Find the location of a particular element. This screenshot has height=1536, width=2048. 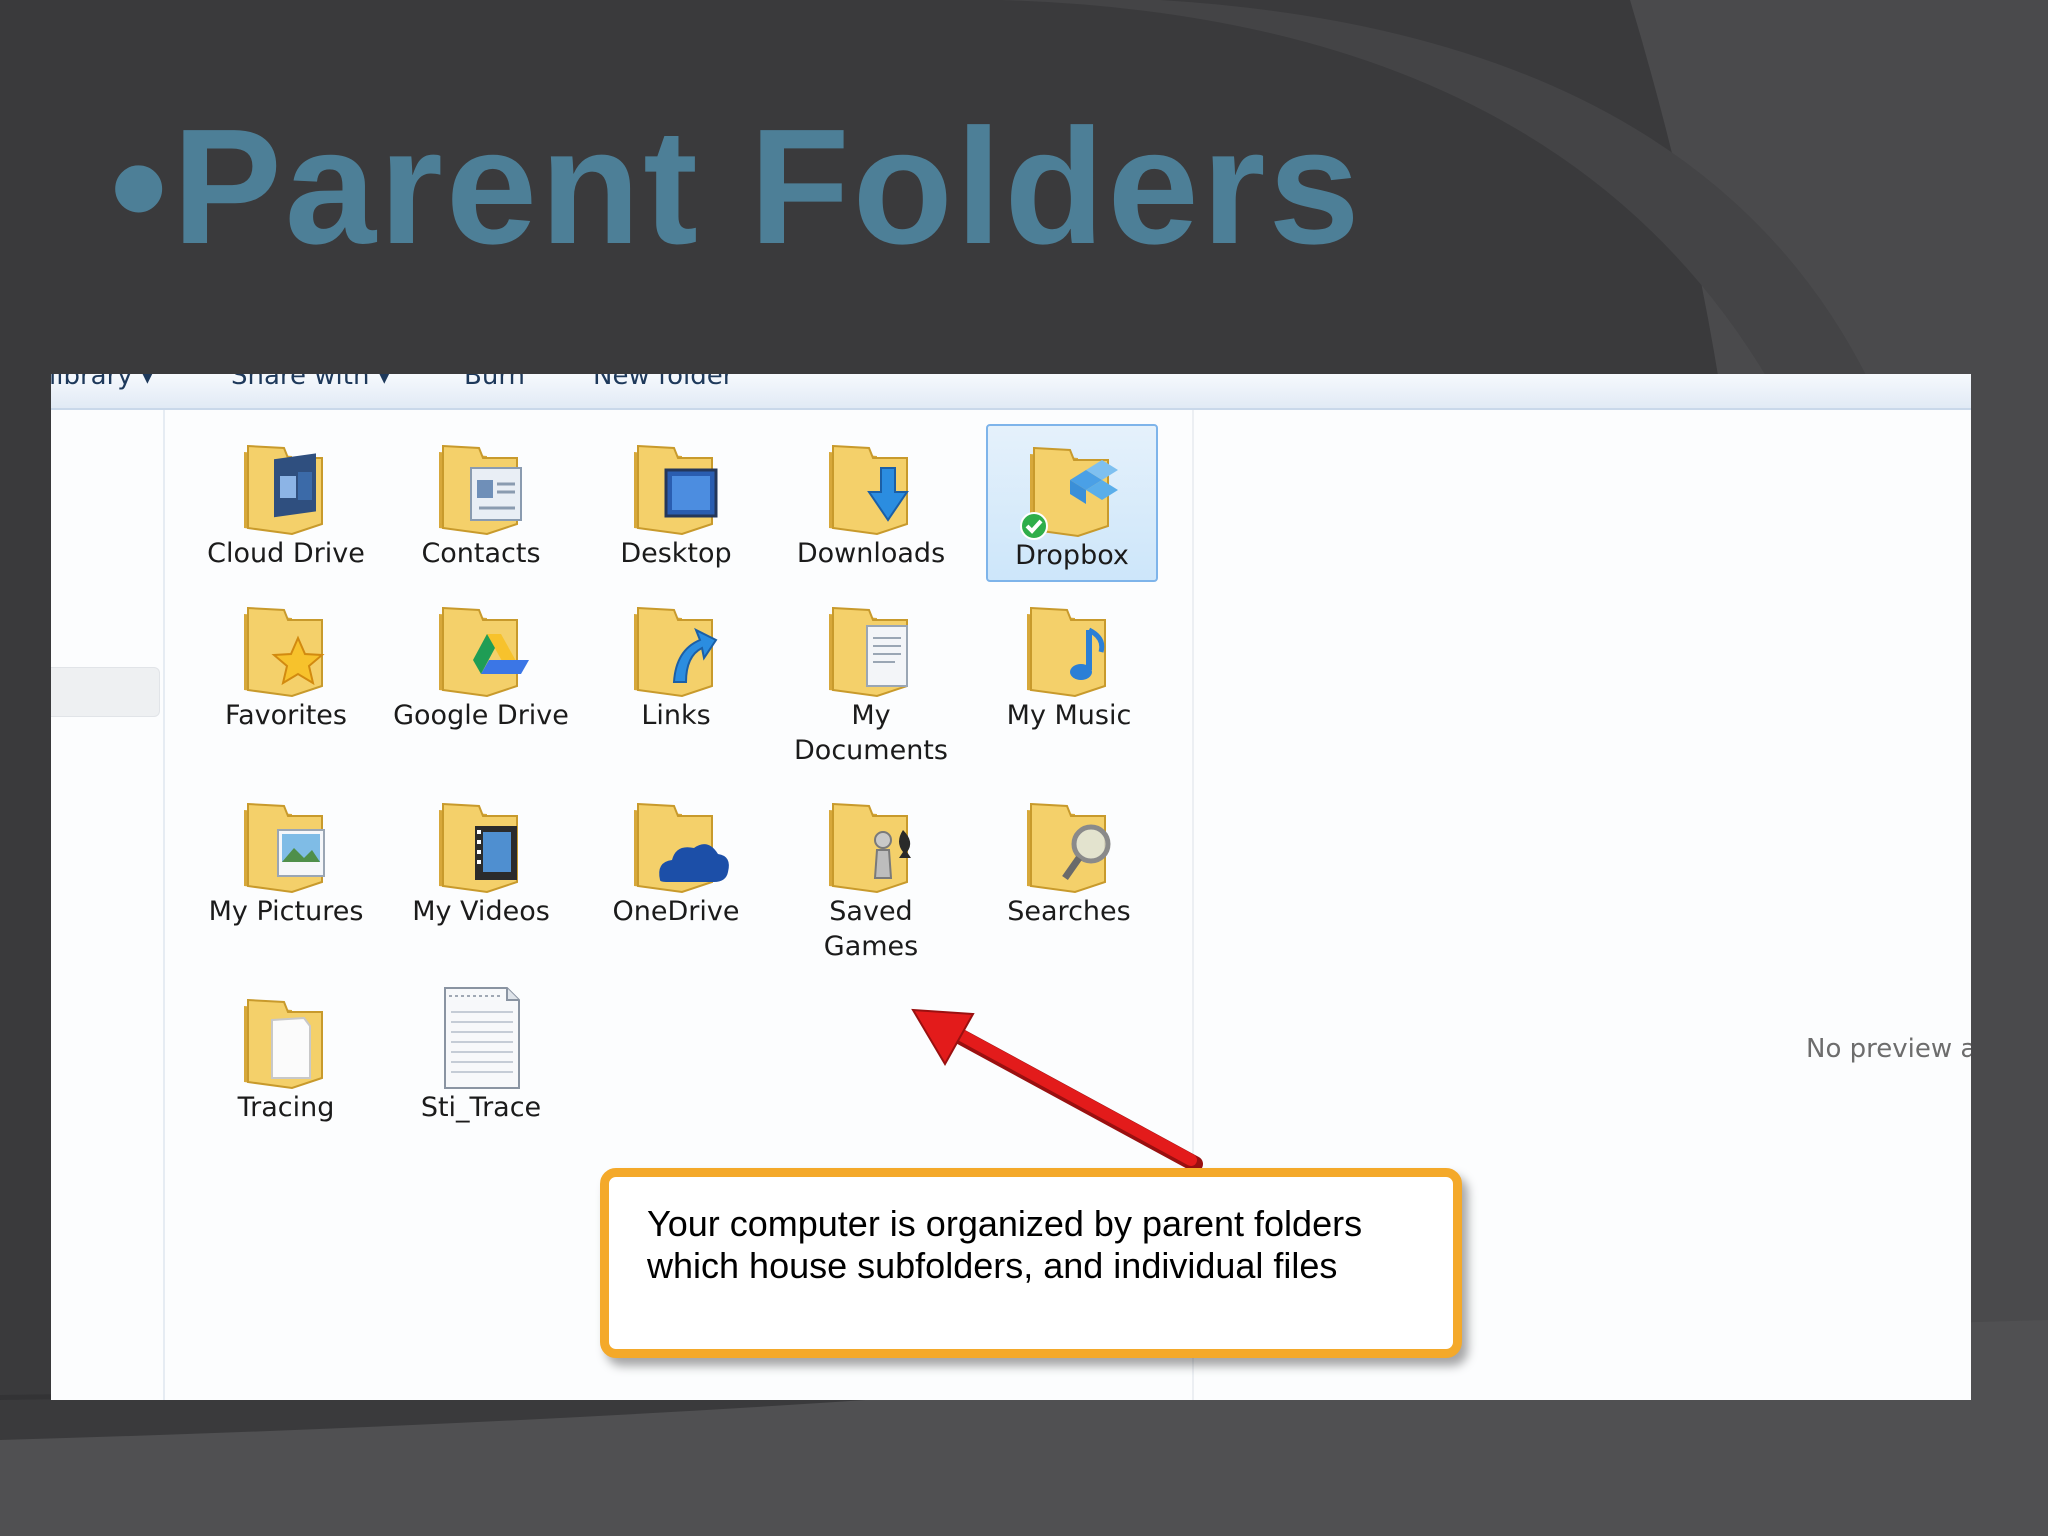

slide-title: •Parent Folders is located at coordinates (736, 187).